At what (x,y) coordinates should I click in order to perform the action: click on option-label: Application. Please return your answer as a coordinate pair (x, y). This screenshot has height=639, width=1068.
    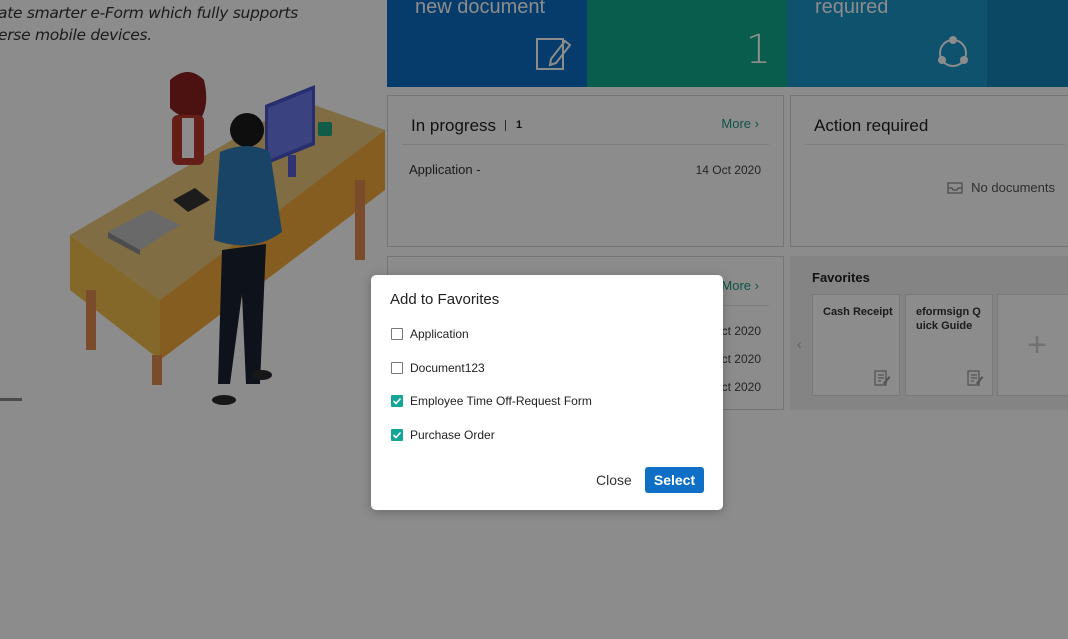
    Looking at the image, I should click on (439, 334).